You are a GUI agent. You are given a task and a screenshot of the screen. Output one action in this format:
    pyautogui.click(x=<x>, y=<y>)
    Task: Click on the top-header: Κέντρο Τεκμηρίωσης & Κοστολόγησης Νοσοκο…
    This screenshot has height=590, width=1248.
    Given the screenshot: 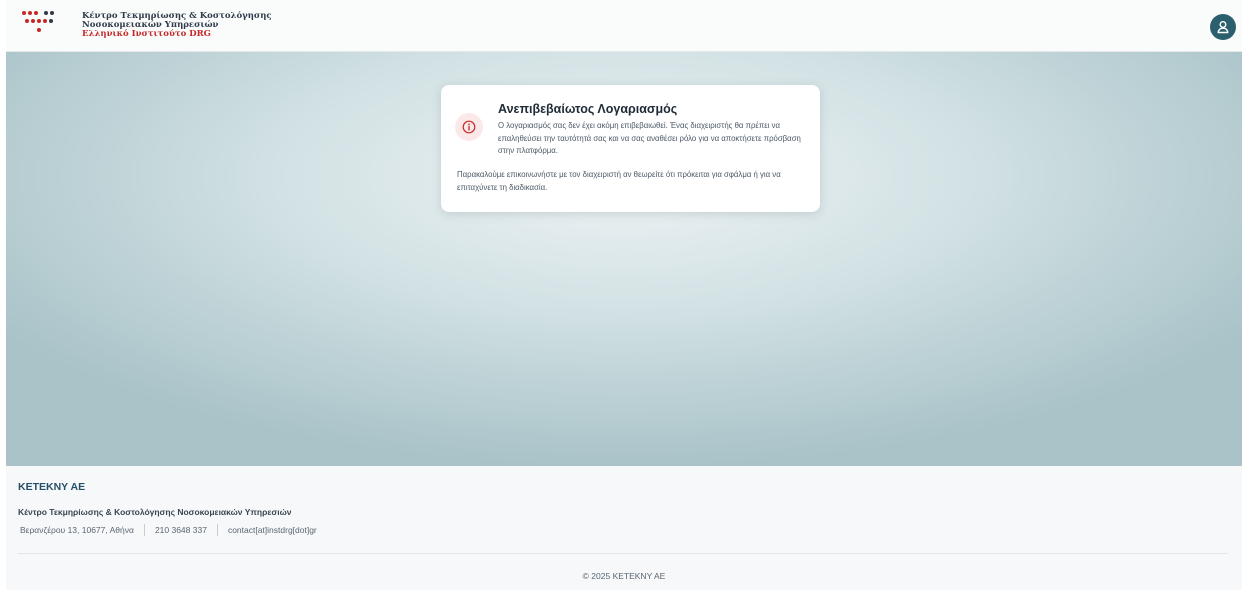 What is the action you would take?
    pyautogui.click(x=624, y=26)
    